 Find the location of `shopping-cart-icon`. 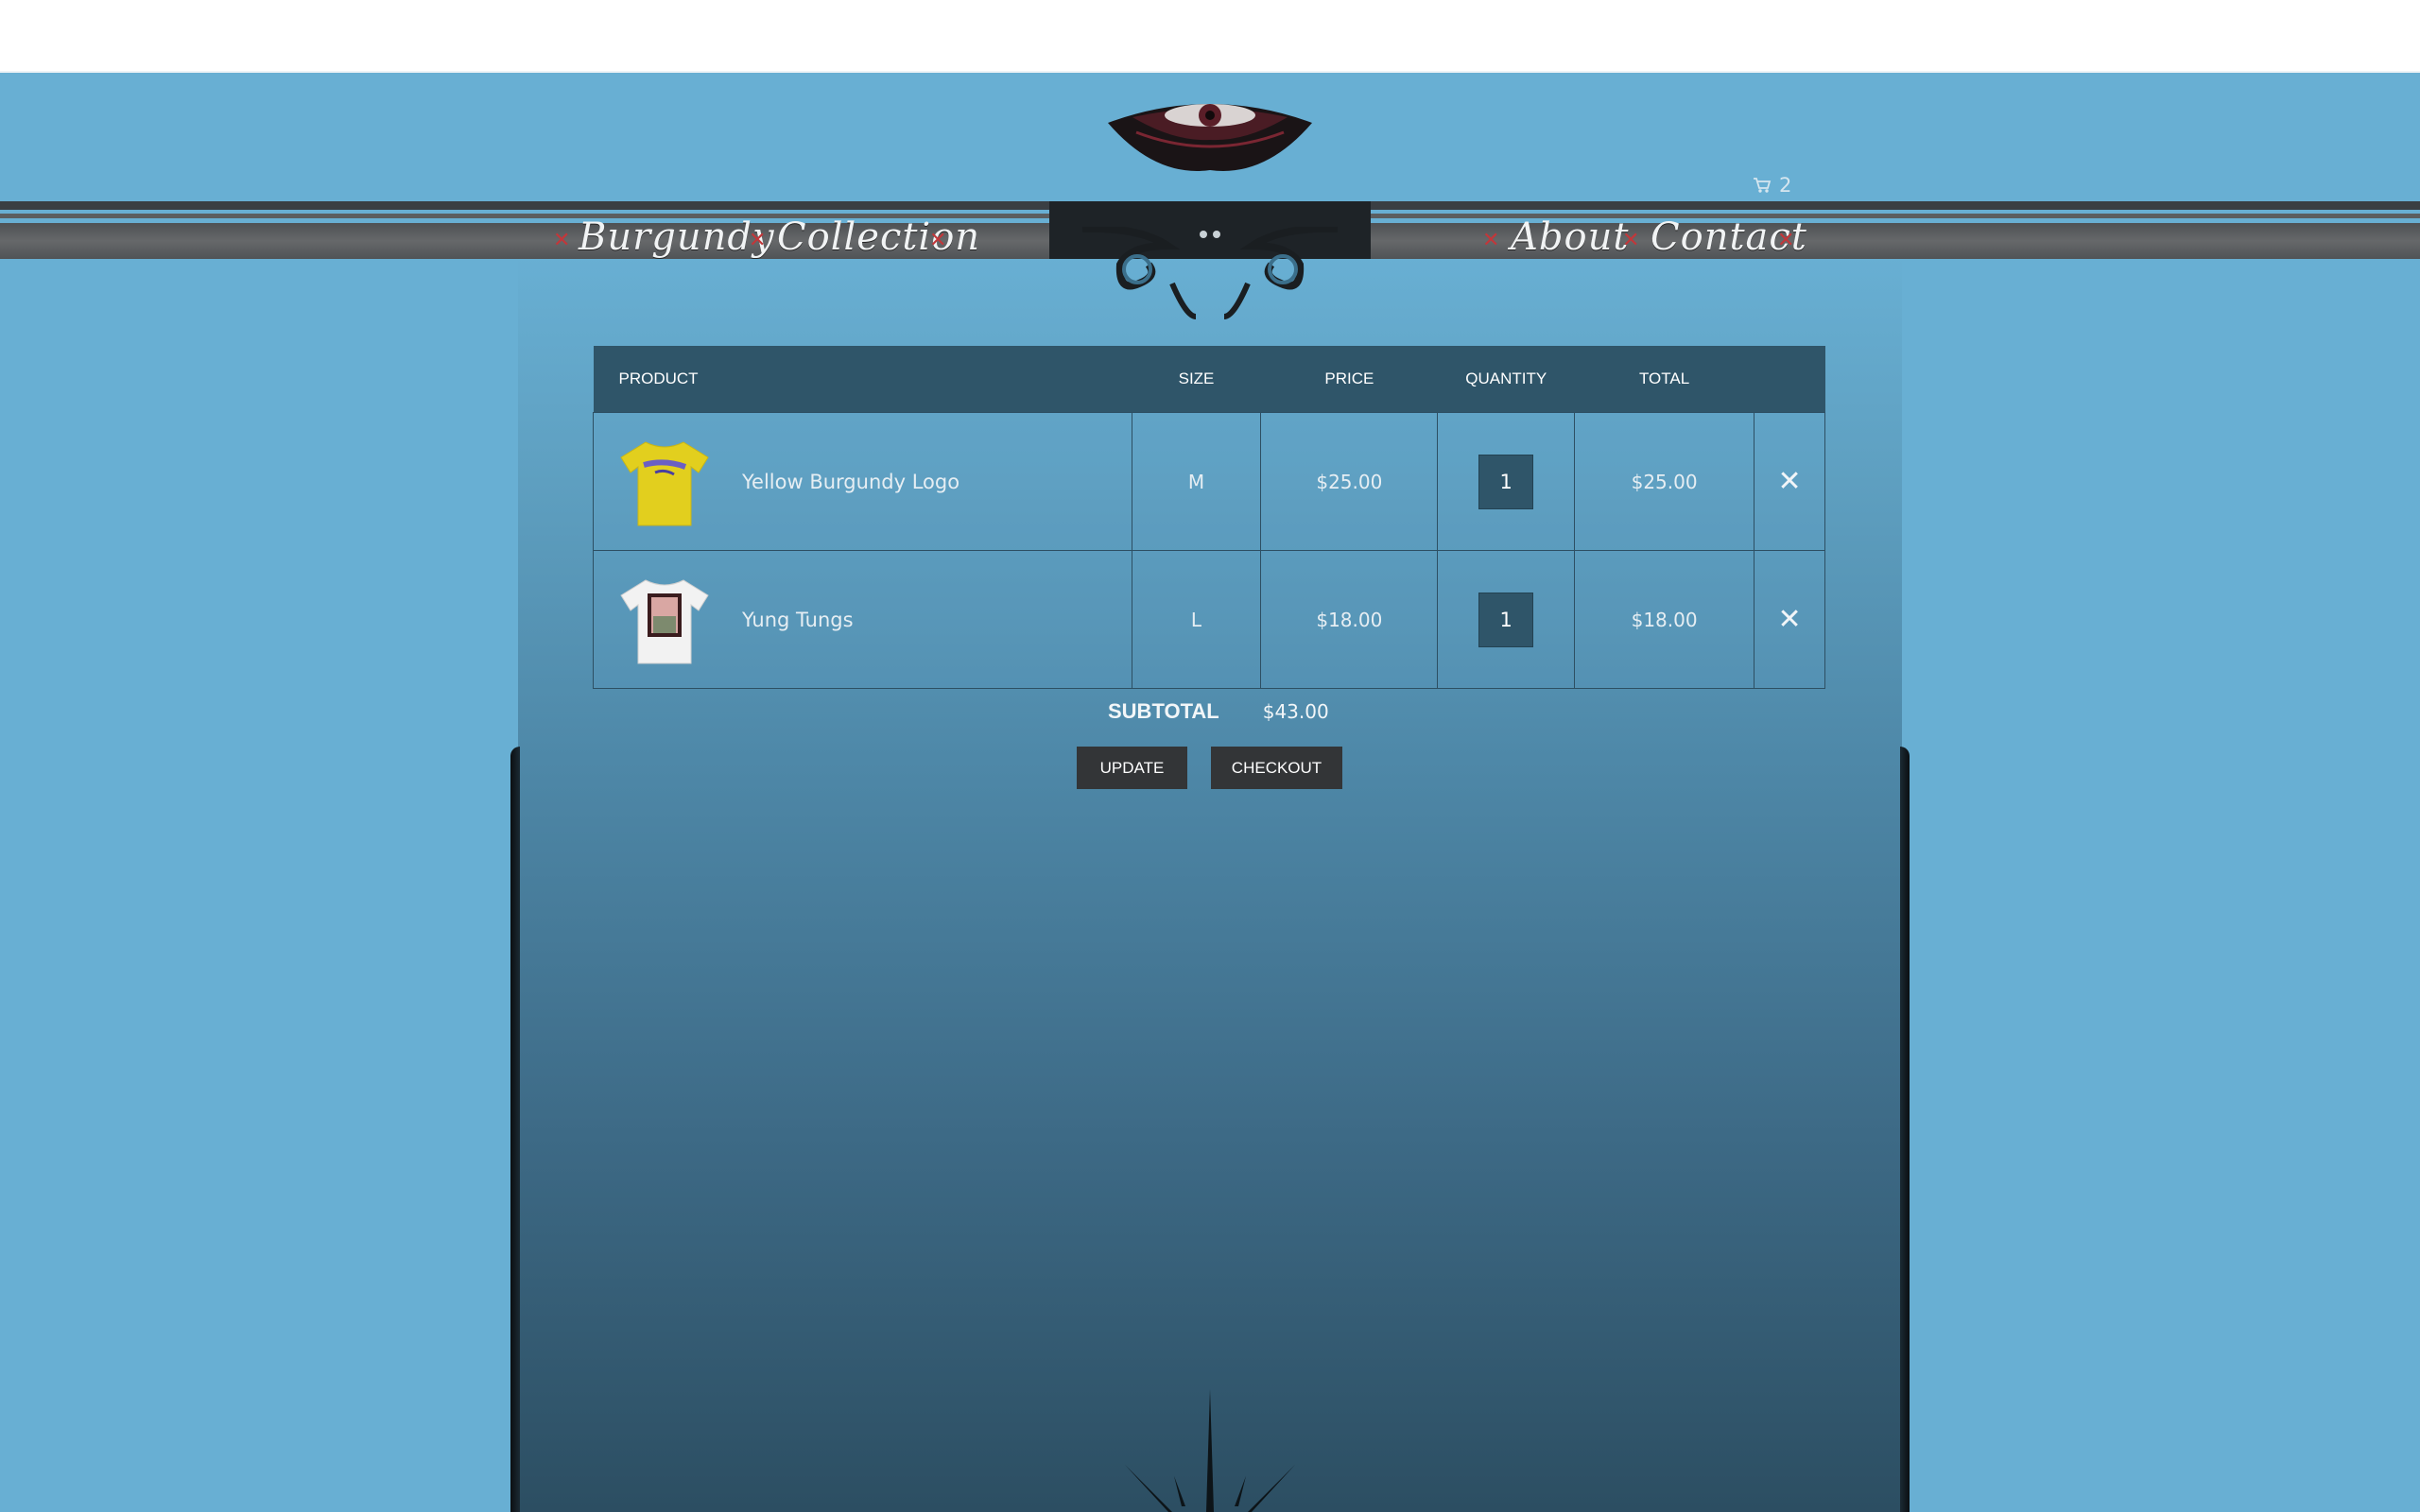

shopping-cart-icon is located at coordinates (1763, 185).